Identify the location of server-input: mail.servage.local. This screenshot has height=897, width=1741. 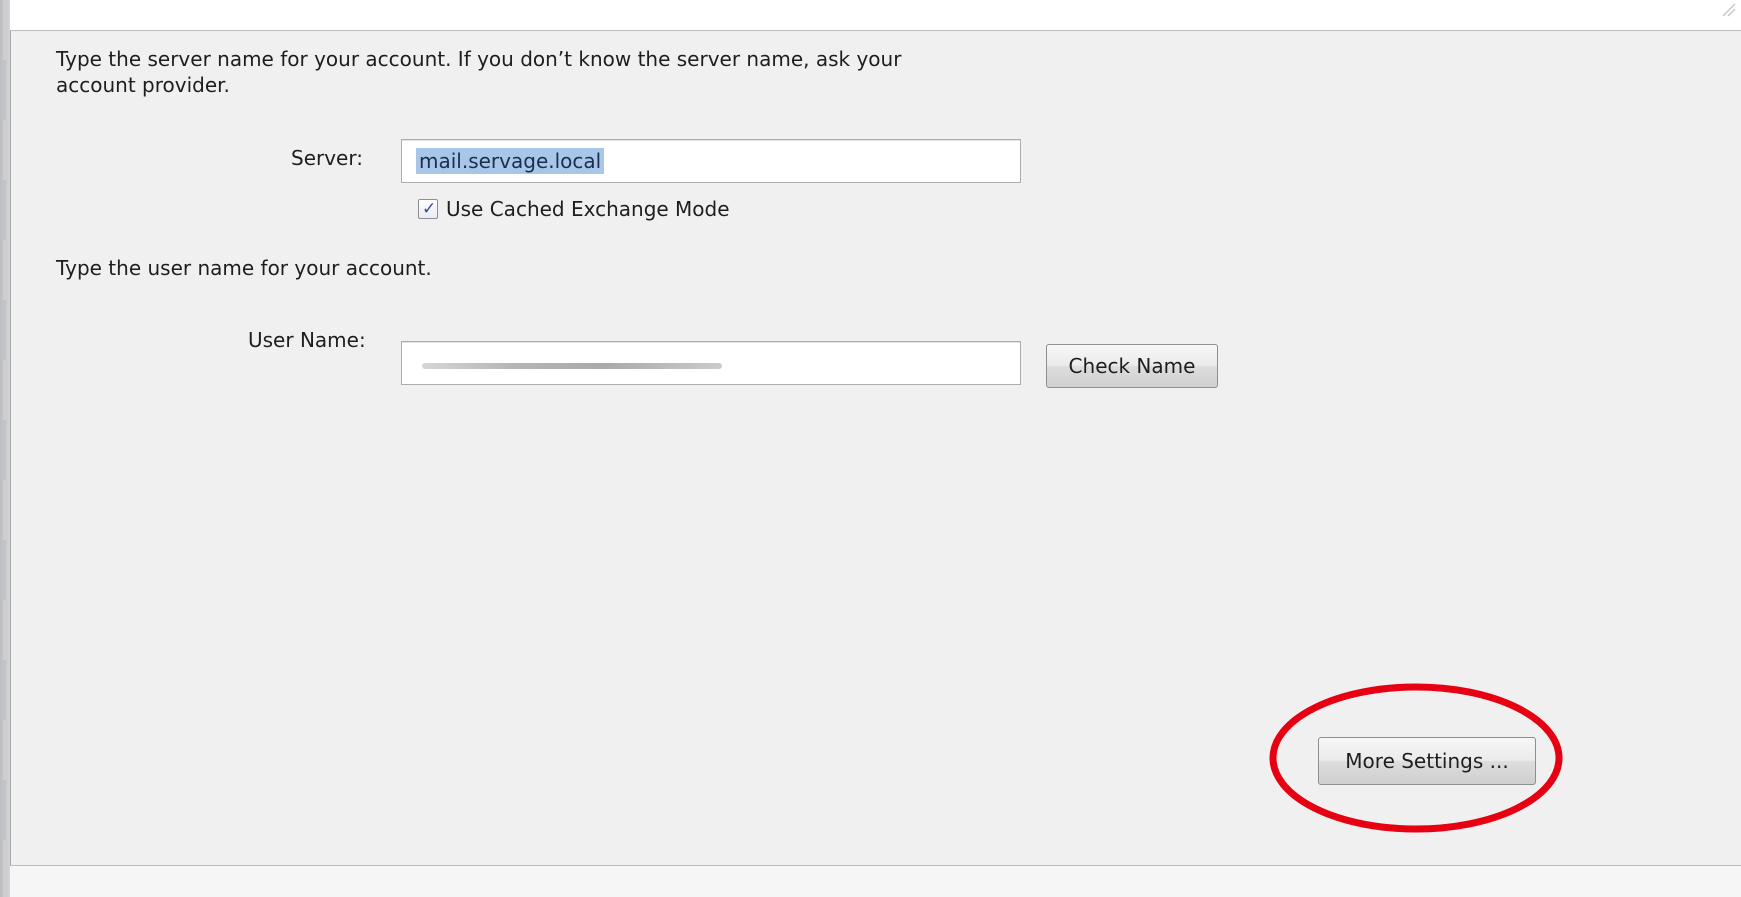
(711, 161).